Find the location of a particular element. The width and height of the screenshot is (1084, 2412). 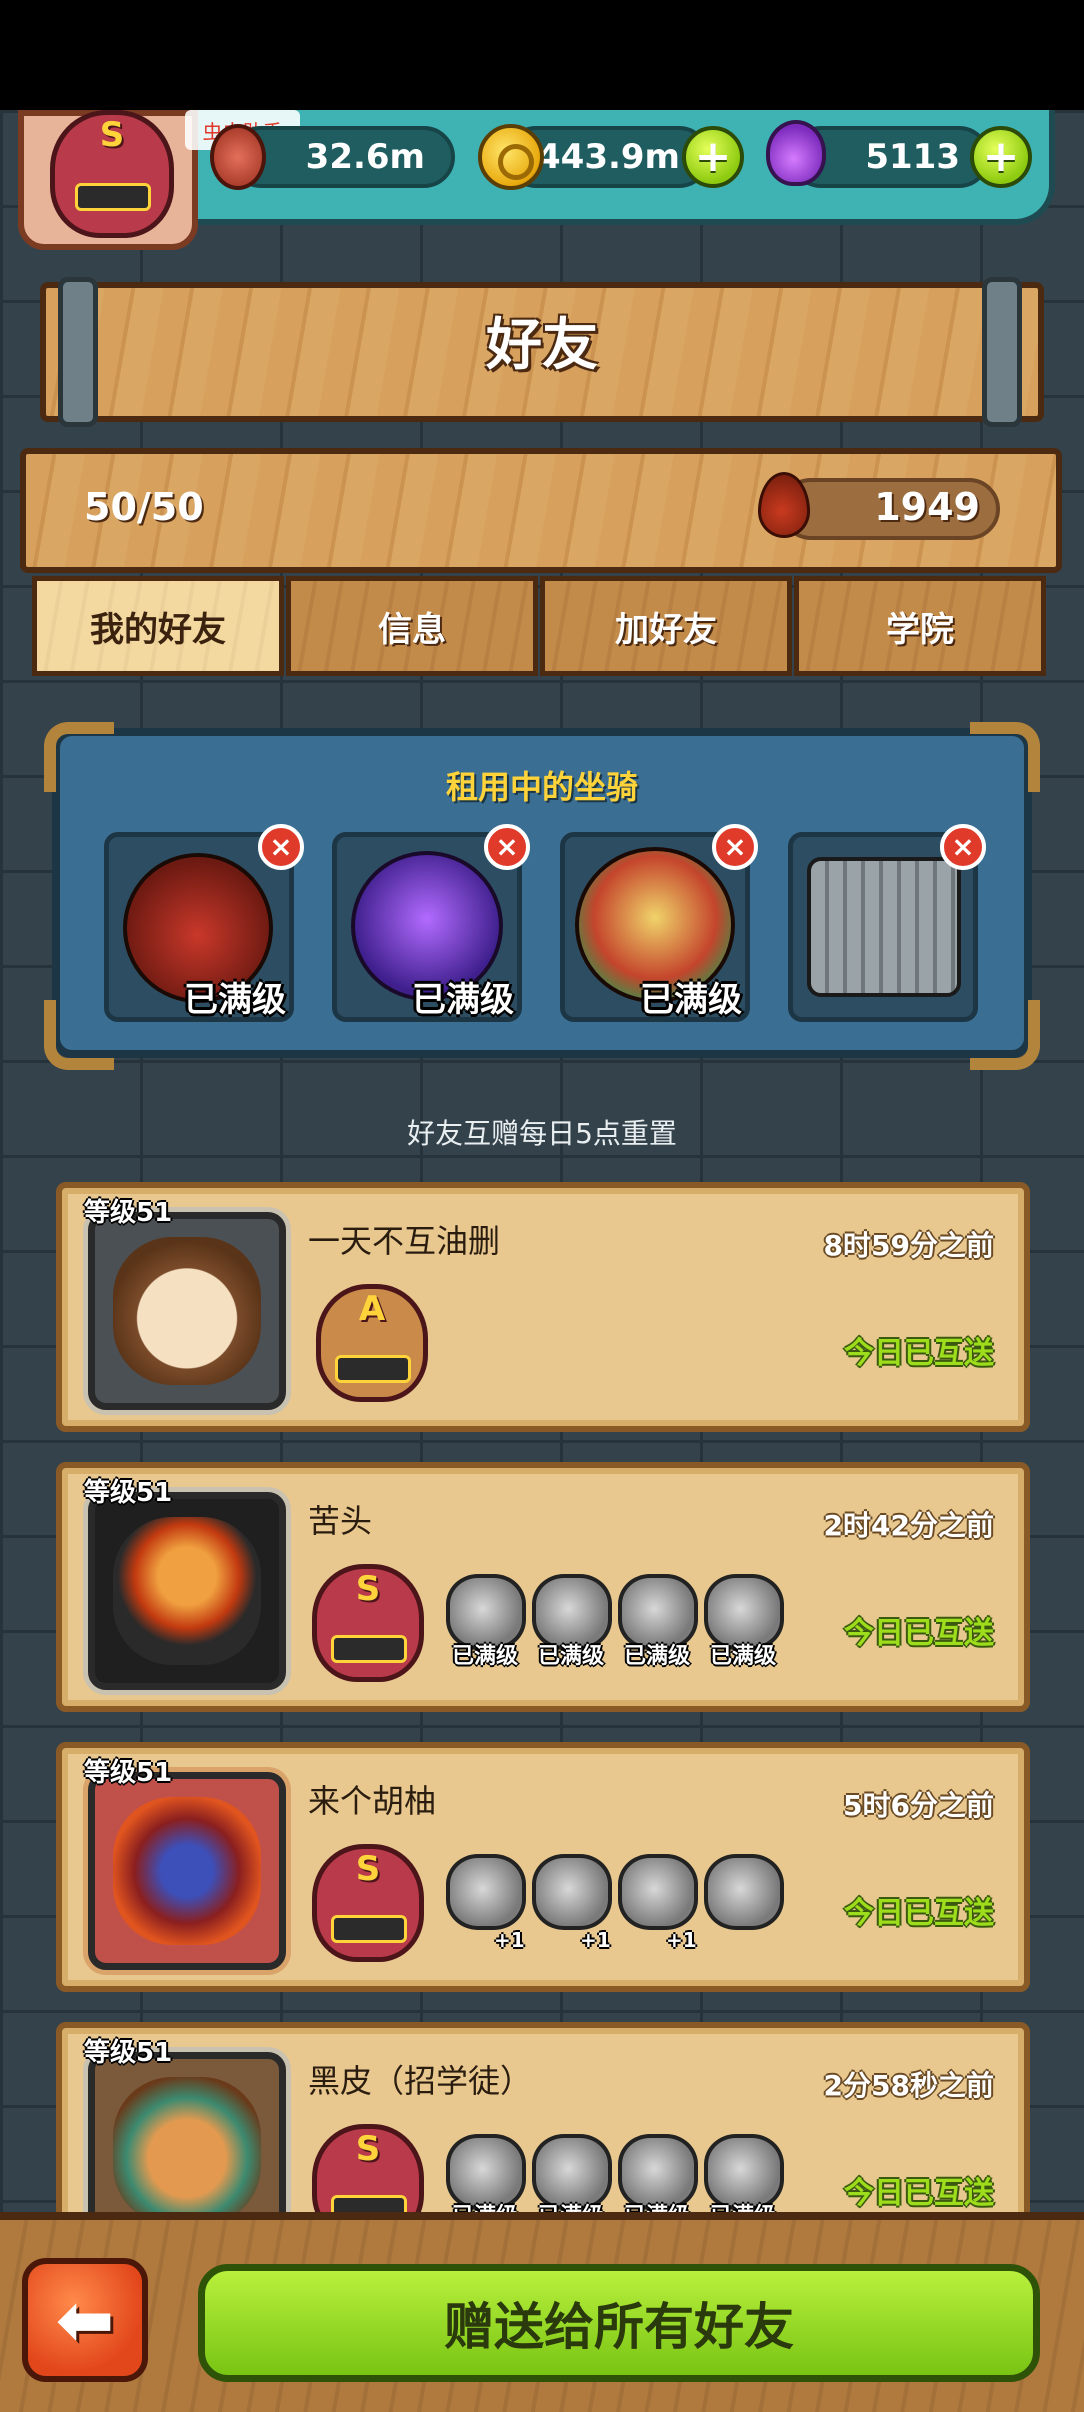

friend-card: 等级51 来个胡柚 5时6分之前 S +1 +1 +1 今日已互送 is located at coordinates (543, 1867).